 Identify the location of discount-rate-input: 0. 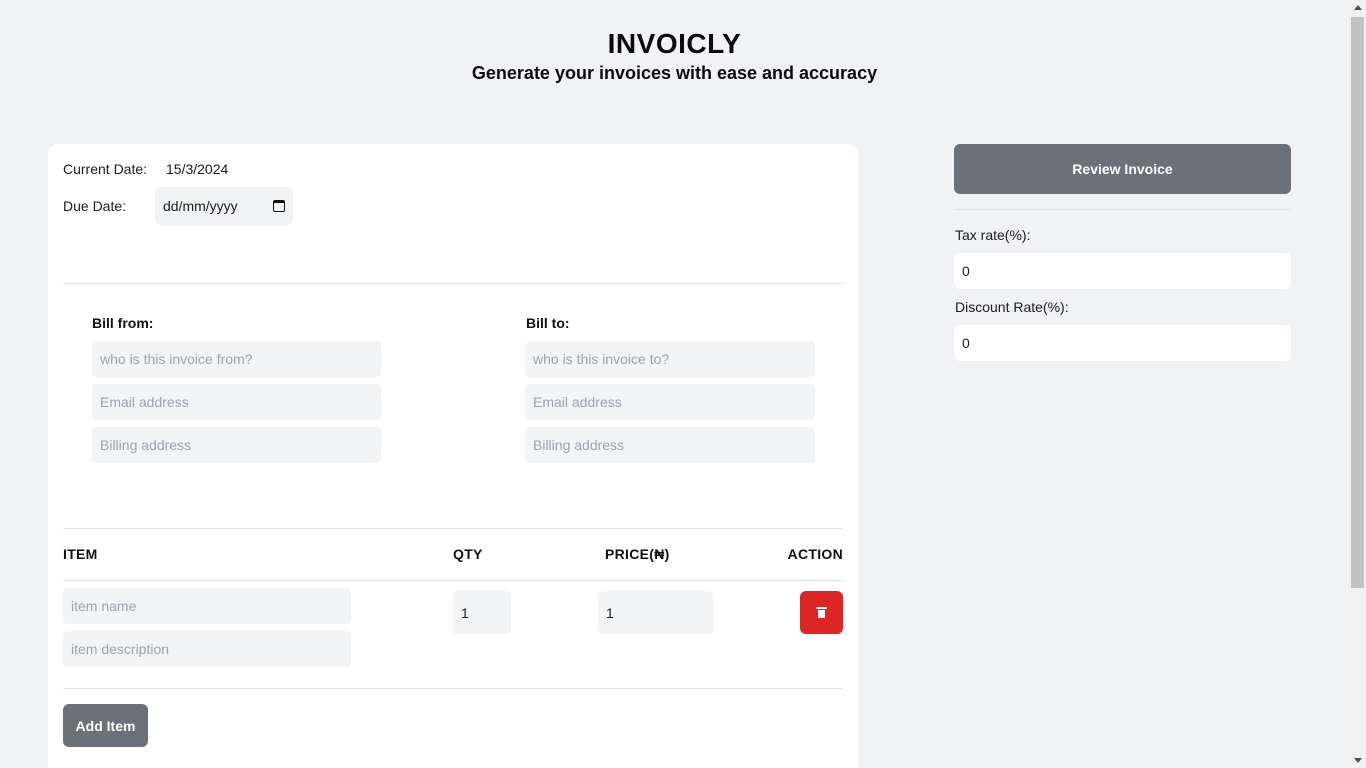
(1122, 343).